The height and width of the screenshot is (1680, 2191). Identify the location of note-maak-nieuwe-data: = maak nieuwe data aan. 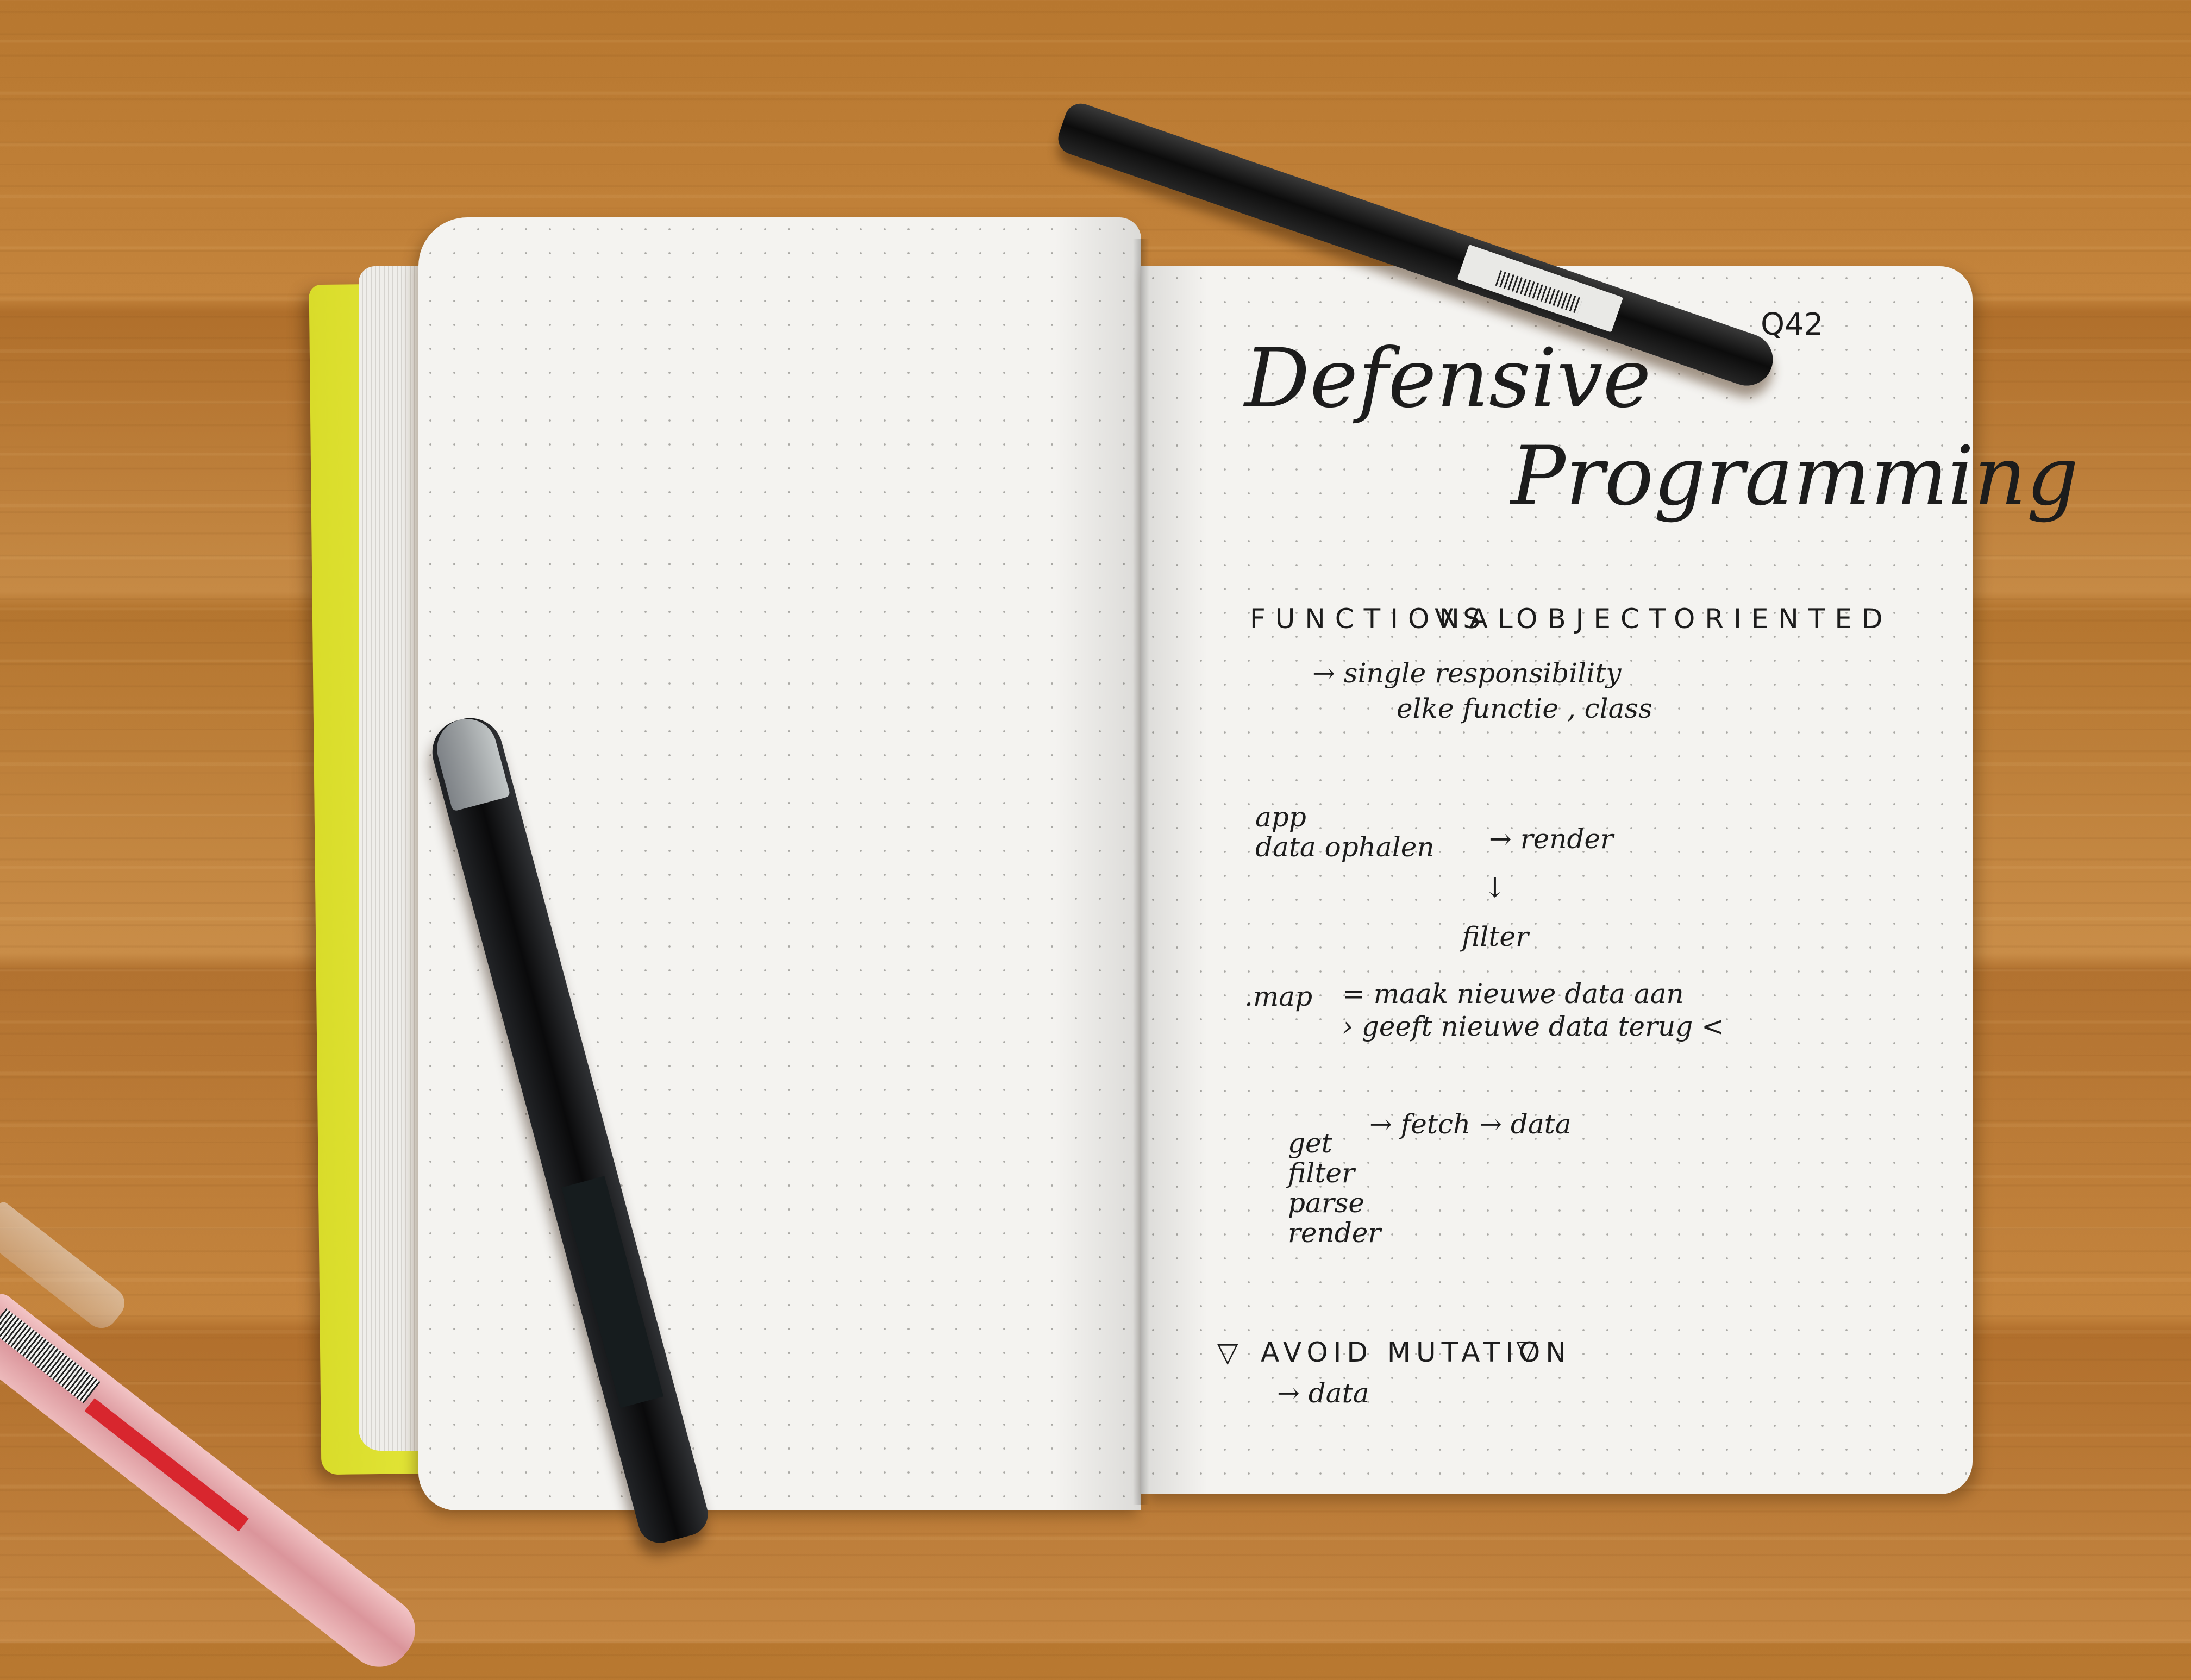
(1513, 994).